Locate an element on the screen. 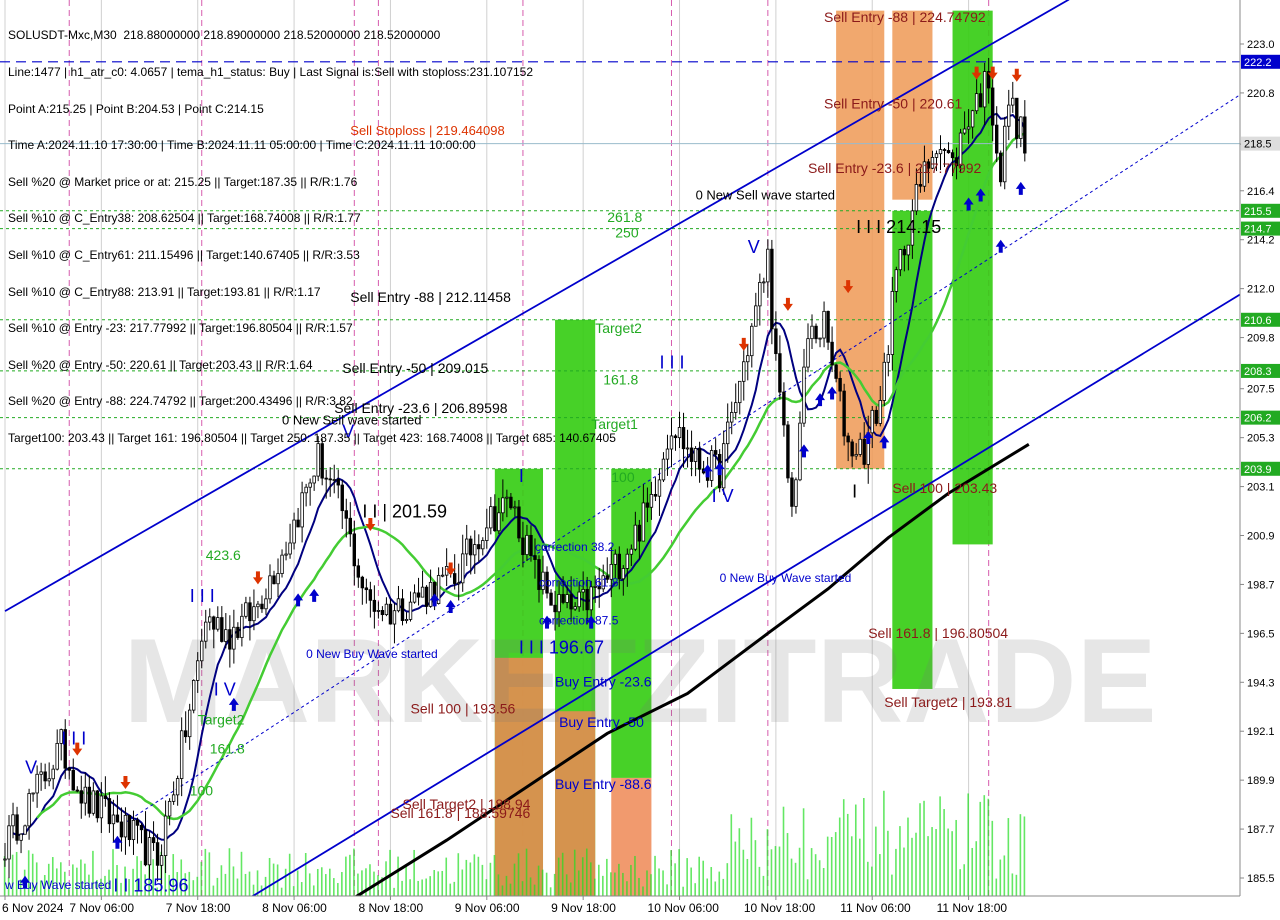 The height and width of the screenshot is (920, 1280). zone-green is located at coordinates (972, 277).